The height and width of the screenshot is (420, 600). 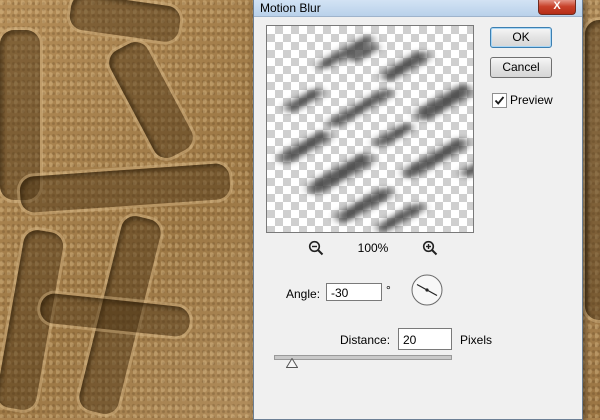 What do you see at coordinates (365, 340) in the screenshot?
I see `distance-label: Distance:` at bounding box center [365, 340].